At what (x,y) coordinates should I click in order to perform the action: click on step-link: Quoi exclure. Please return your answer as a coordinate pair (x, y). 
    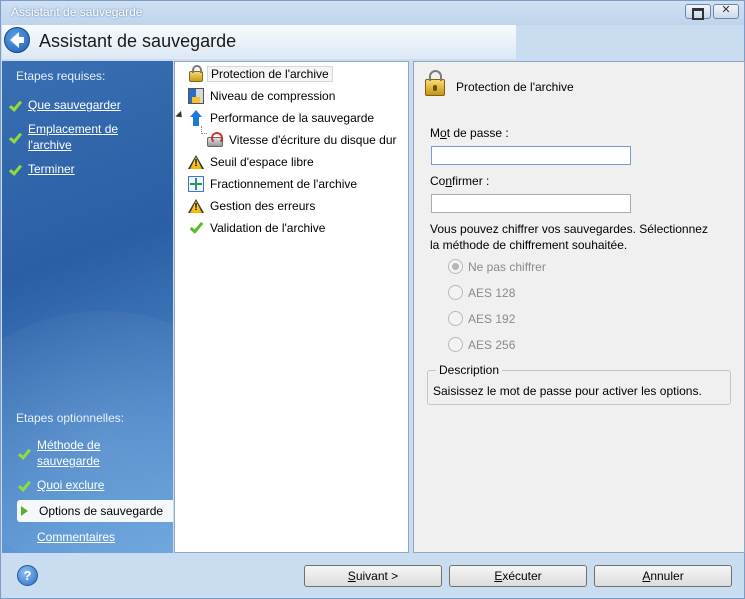
    Looking at the image, I should click on (70, 485).